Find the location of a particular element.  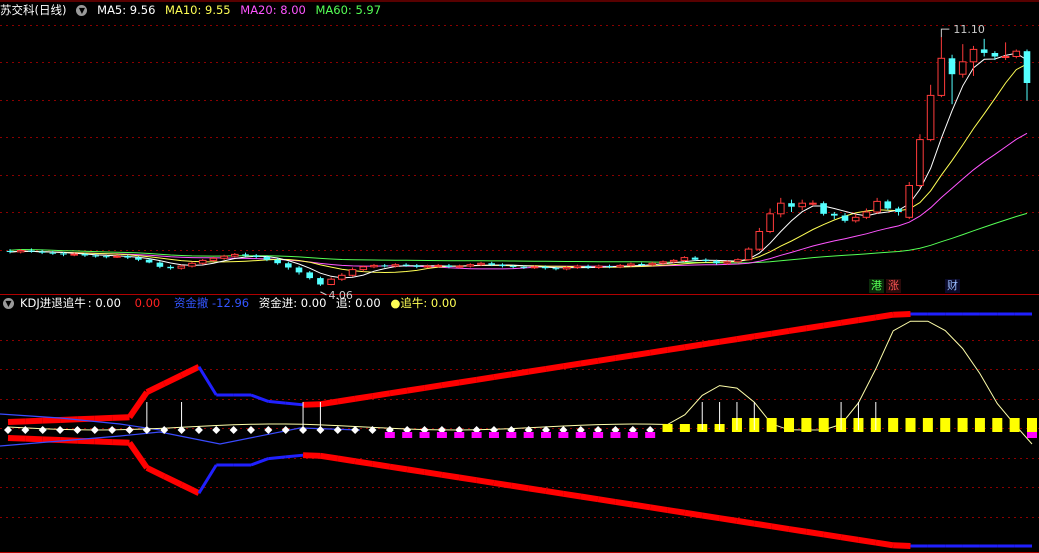

tag-zhang: 涨 is located at coordinates (893, 286).